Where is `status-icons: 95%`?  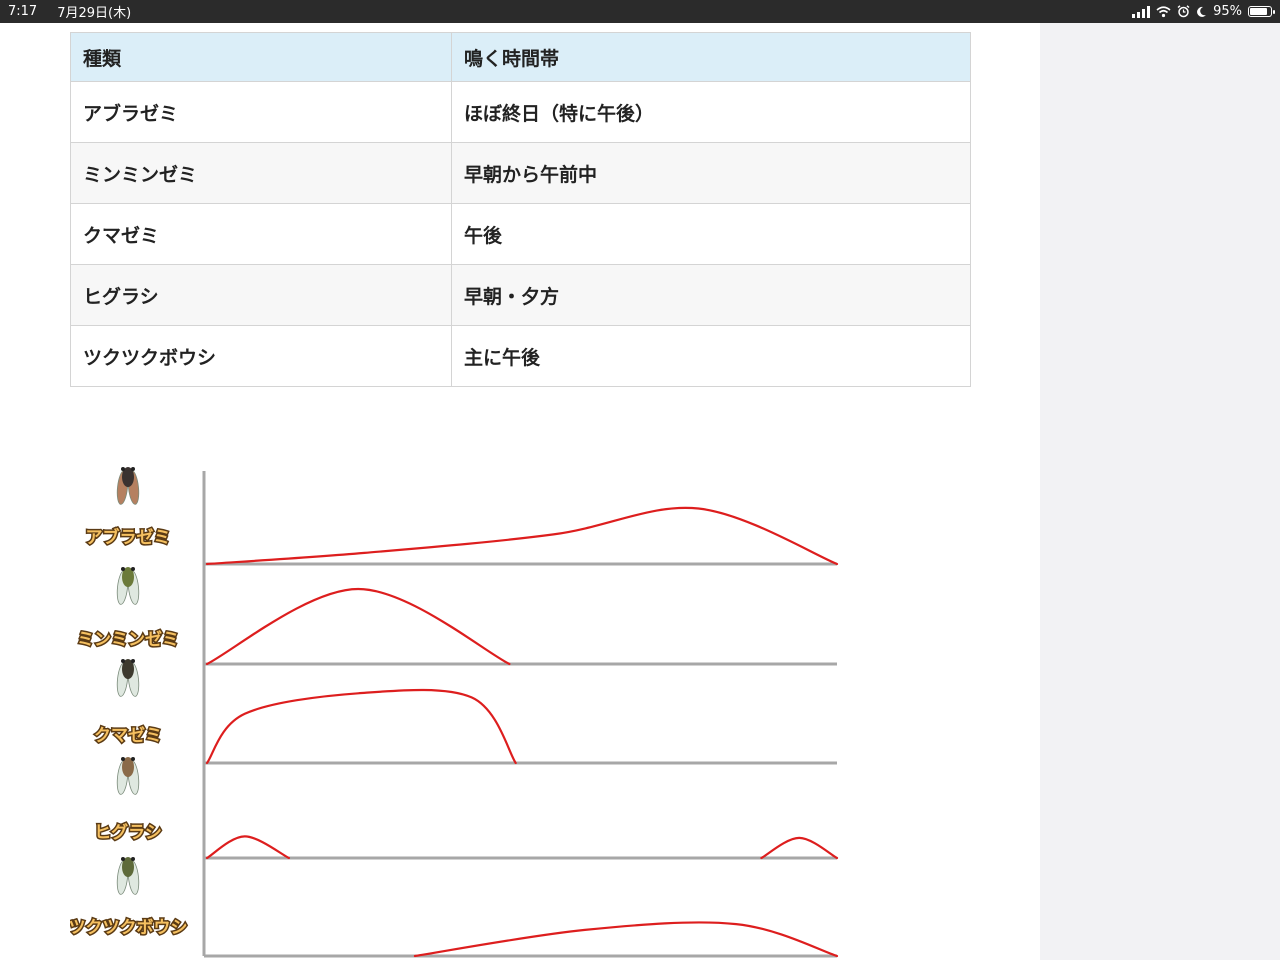 status-icons: 95% is located at coordinates (1203, 11).